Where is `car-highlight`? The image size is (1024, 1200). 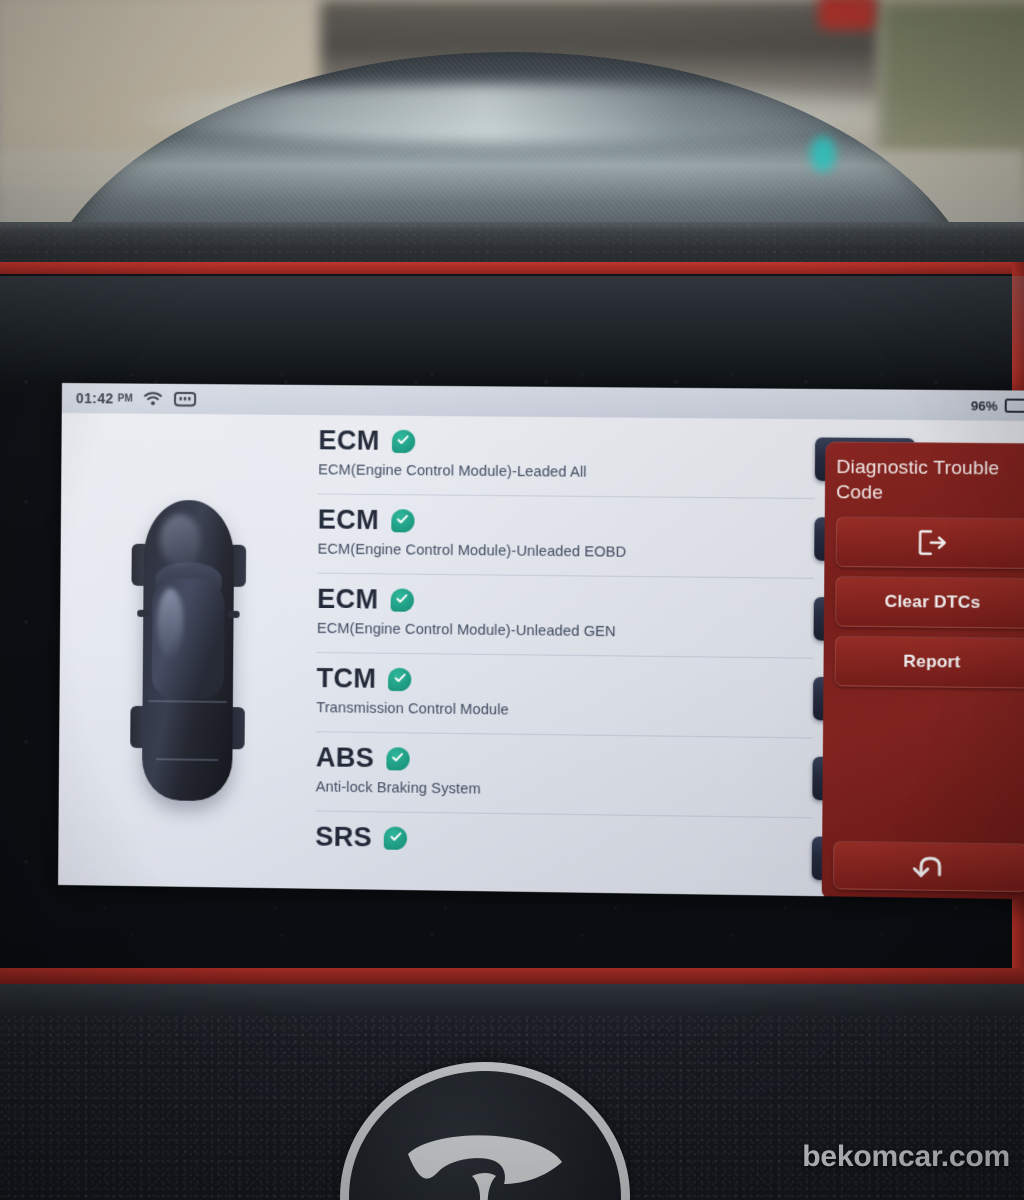
car-highlight is located at coordinates (180, 540).